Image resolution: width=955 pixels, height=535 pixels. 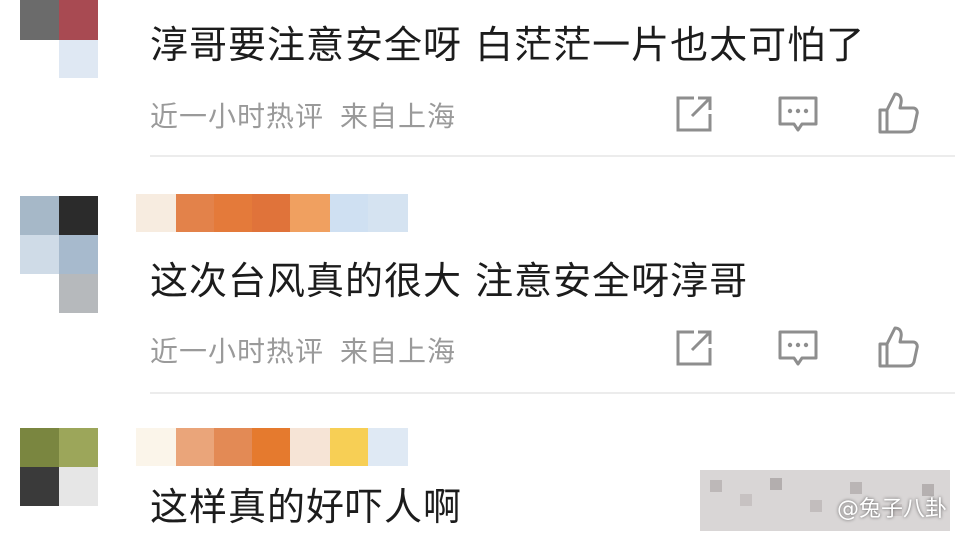 I want to click on comment-text: 这样真的好吓人啊, so click(x=306, y=507).